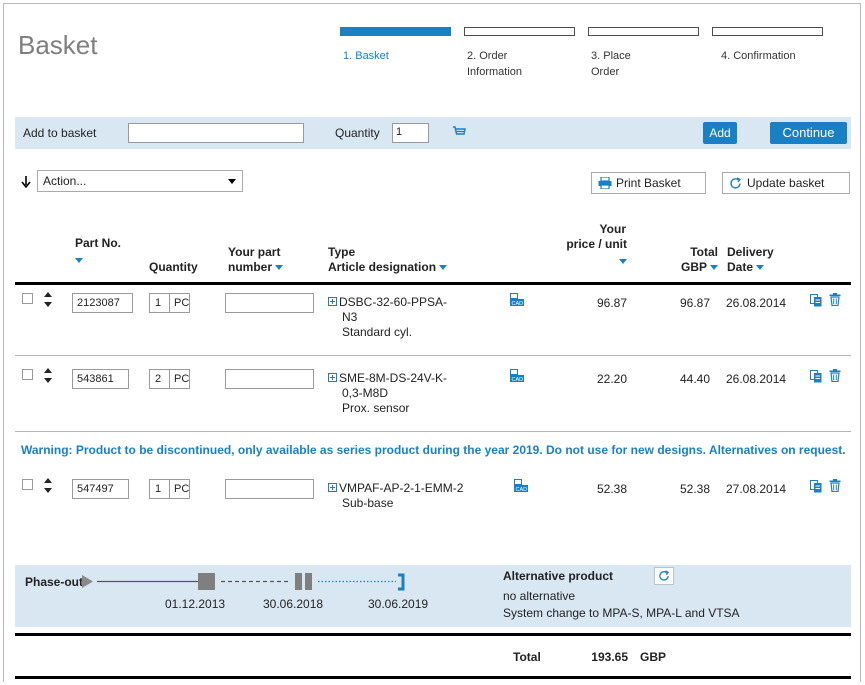 This screenshot has height=685, width=865. I want to click on step-label: 2. Order Information, so click(495, 64).